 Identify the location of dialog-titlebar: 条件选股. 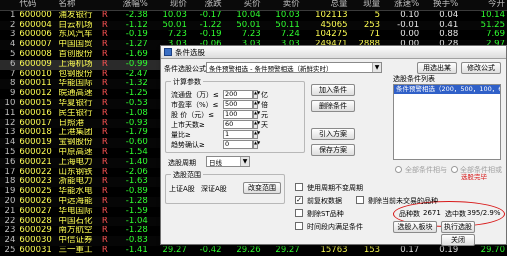
(333, 52).